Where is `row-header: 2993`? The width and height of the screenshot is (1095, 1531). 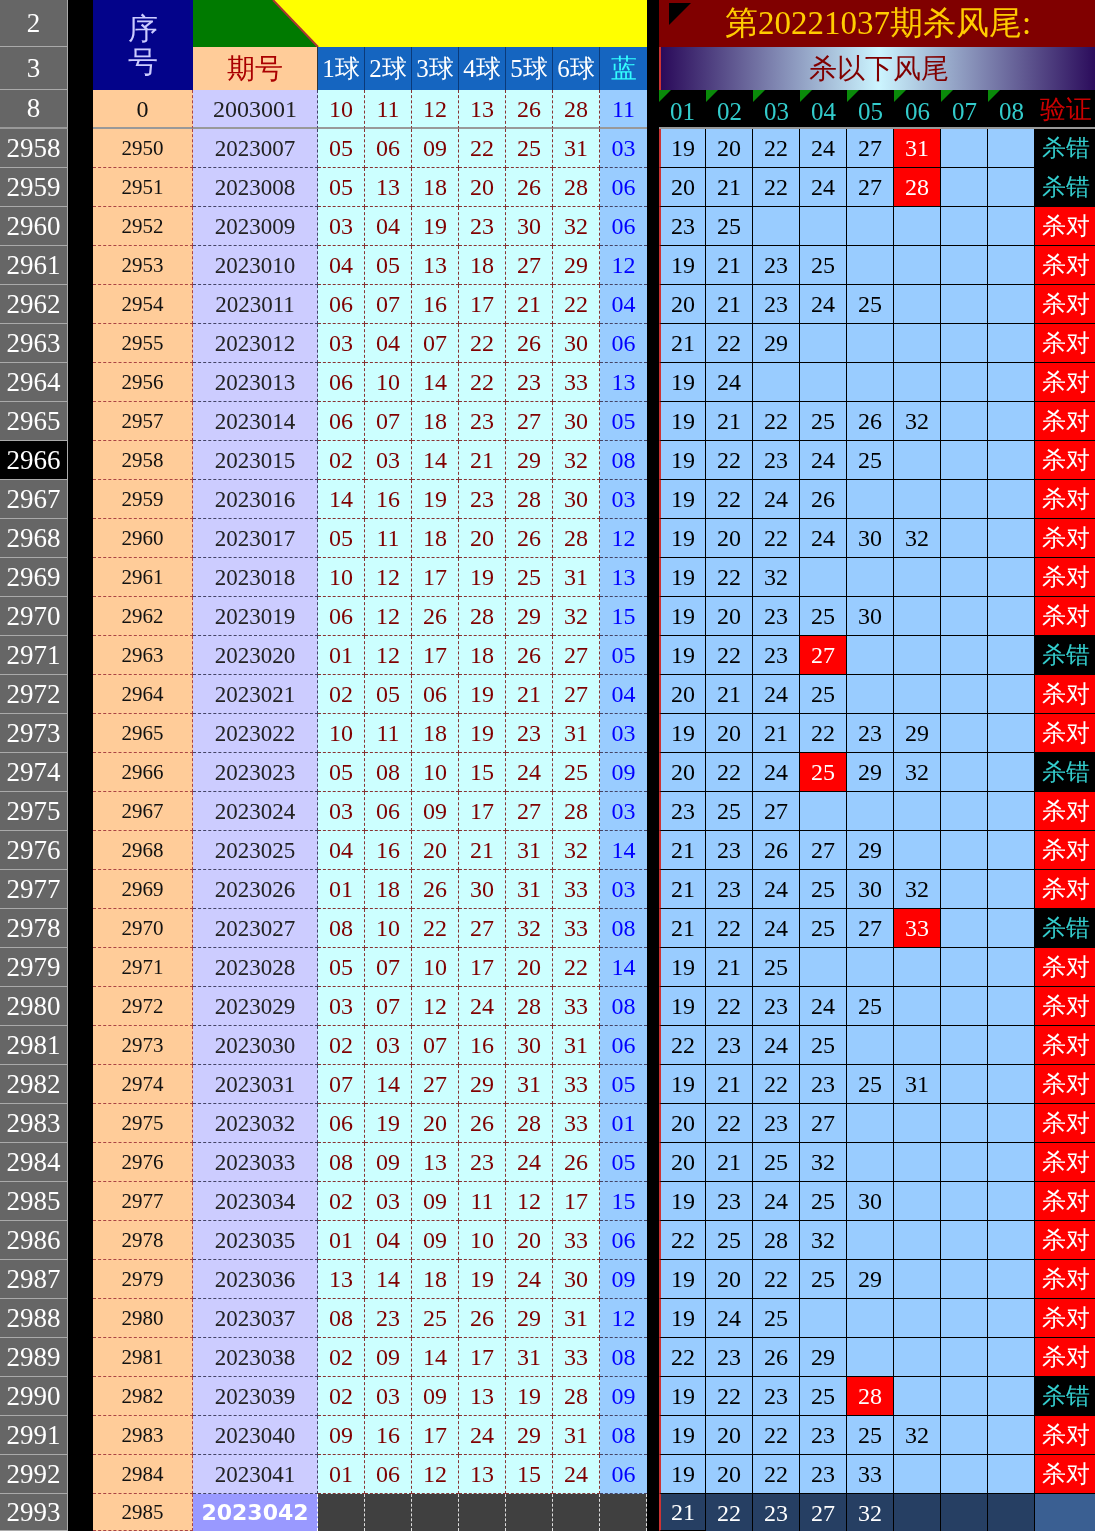 row-header: 2993 is located at coordinates (34, 1512).